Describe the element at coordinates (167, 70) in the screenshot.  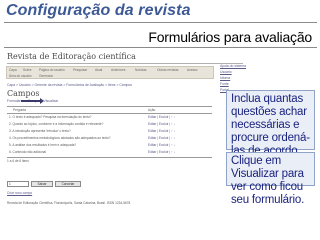
I see `nav-item-outras-revistas: Outras revistas` at that location.